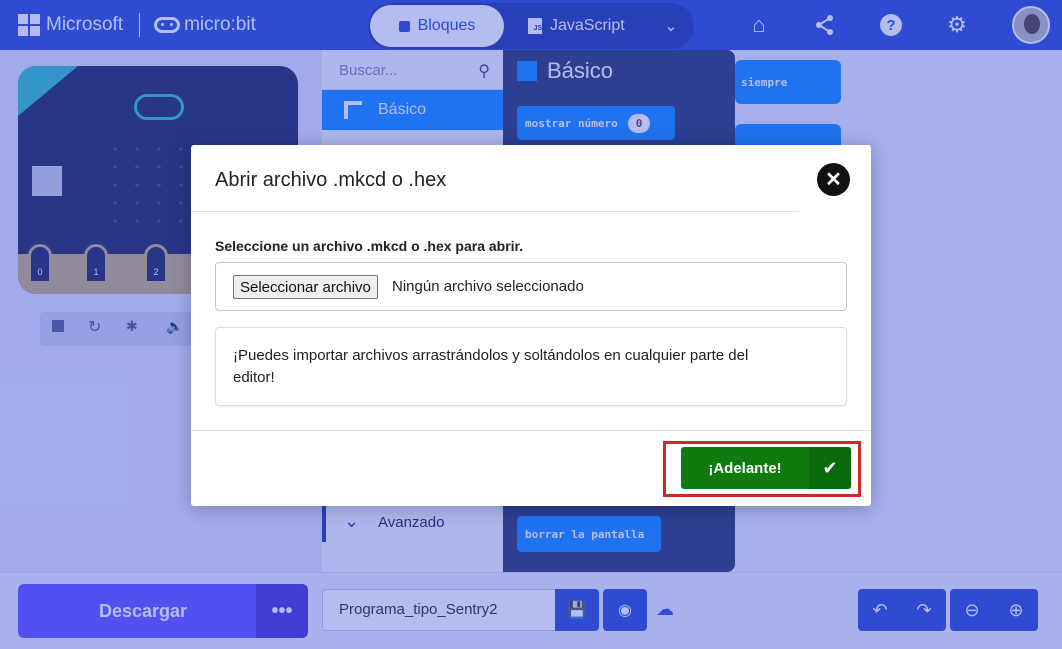 The height and width of the screenshot is (649, 1062). I want to click on file-status-text: Ningún archivo seleccionado, so click(488, 286).